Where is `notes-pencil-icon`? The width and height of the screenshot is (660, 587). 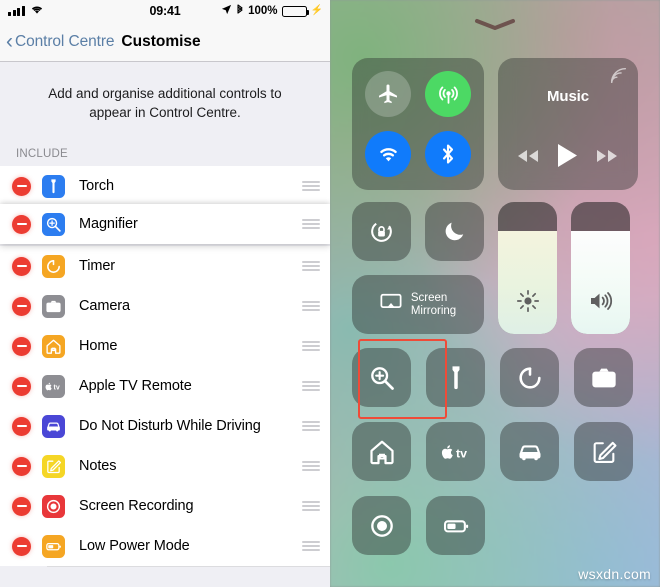 notes-pencil-icon is located at coordinates (604, 452).